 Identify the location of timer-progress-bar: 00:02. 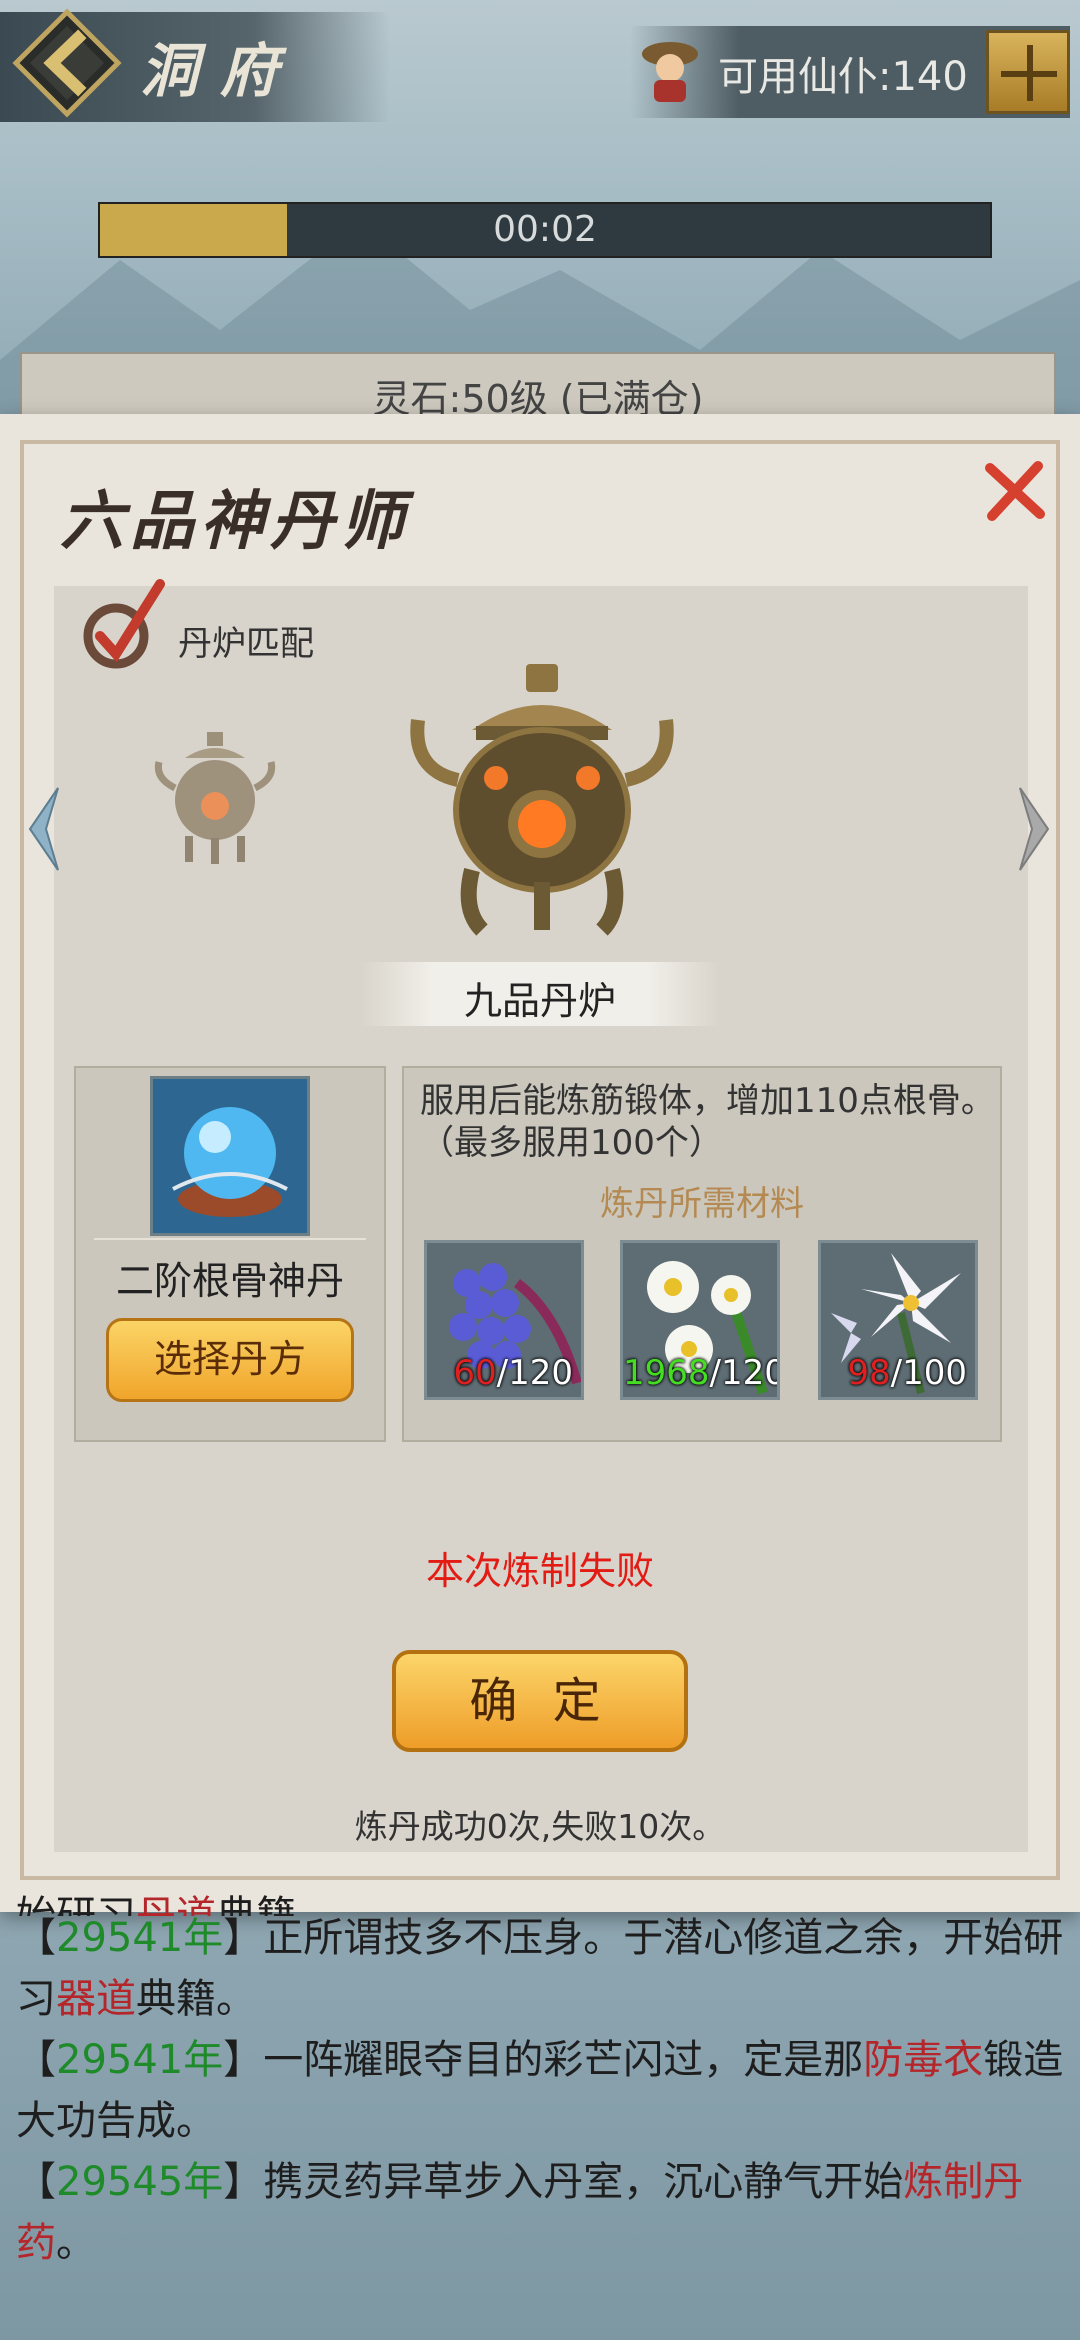
(545, 230).